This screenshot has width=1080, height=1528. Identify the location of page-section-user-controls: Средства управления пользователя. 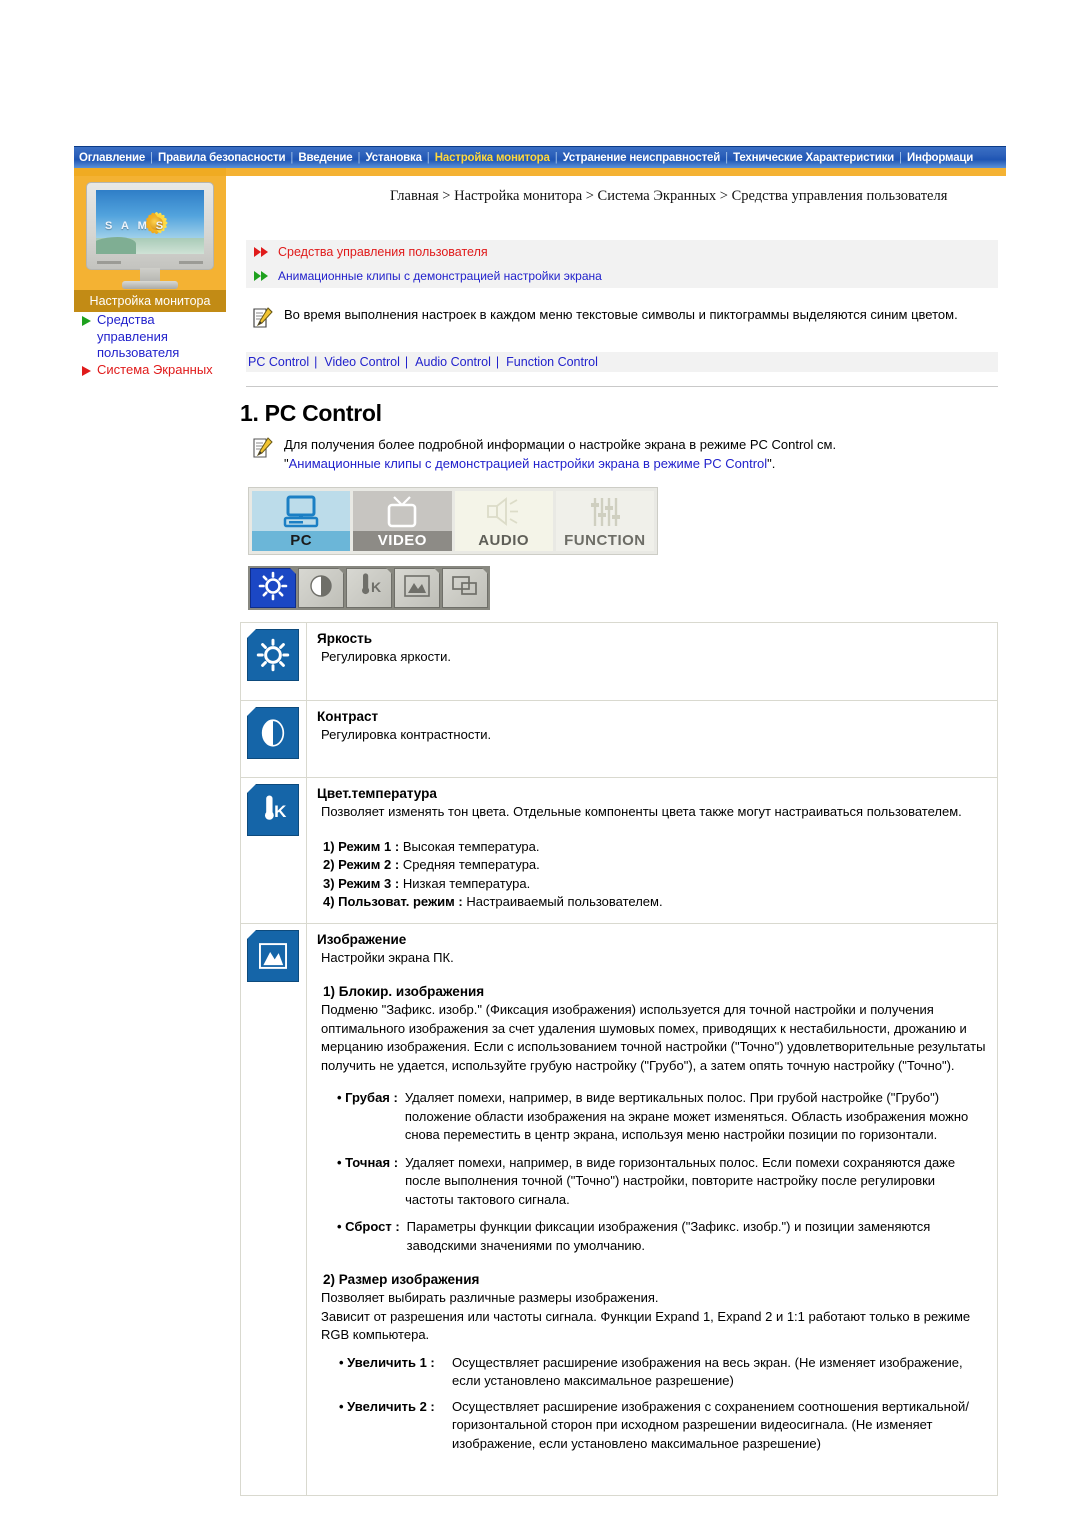
(622, 252).